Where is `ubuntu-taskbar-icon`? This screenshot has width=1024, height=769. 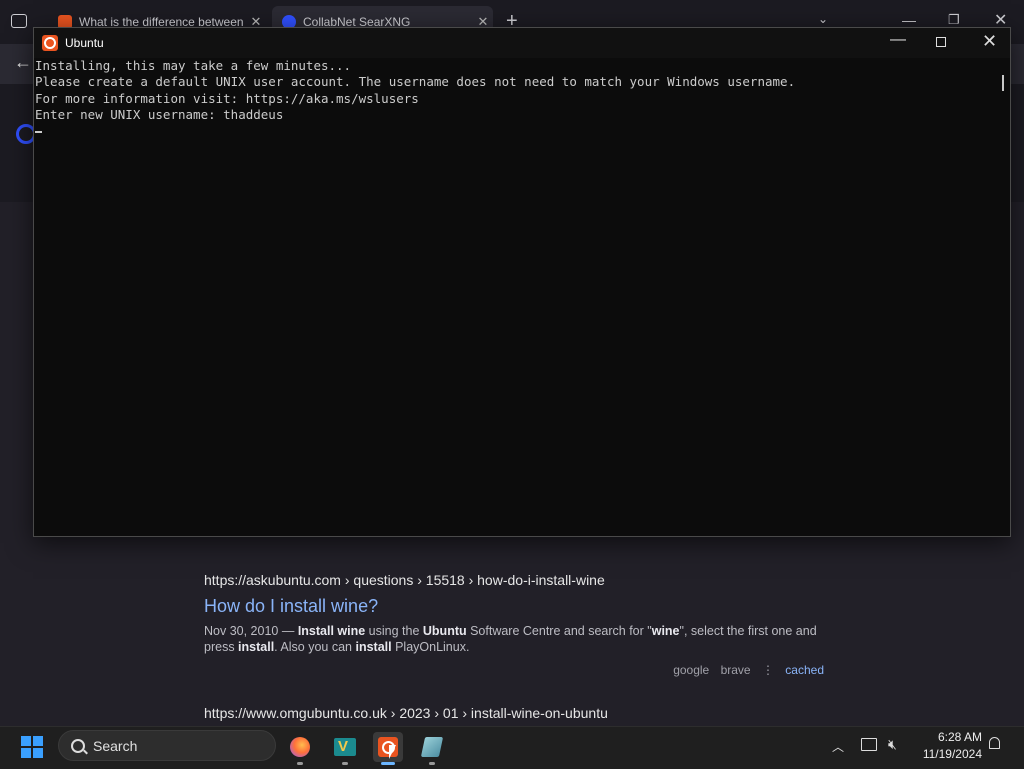 ubuntu-taskbar-icon is located at coordinates (388, 748).